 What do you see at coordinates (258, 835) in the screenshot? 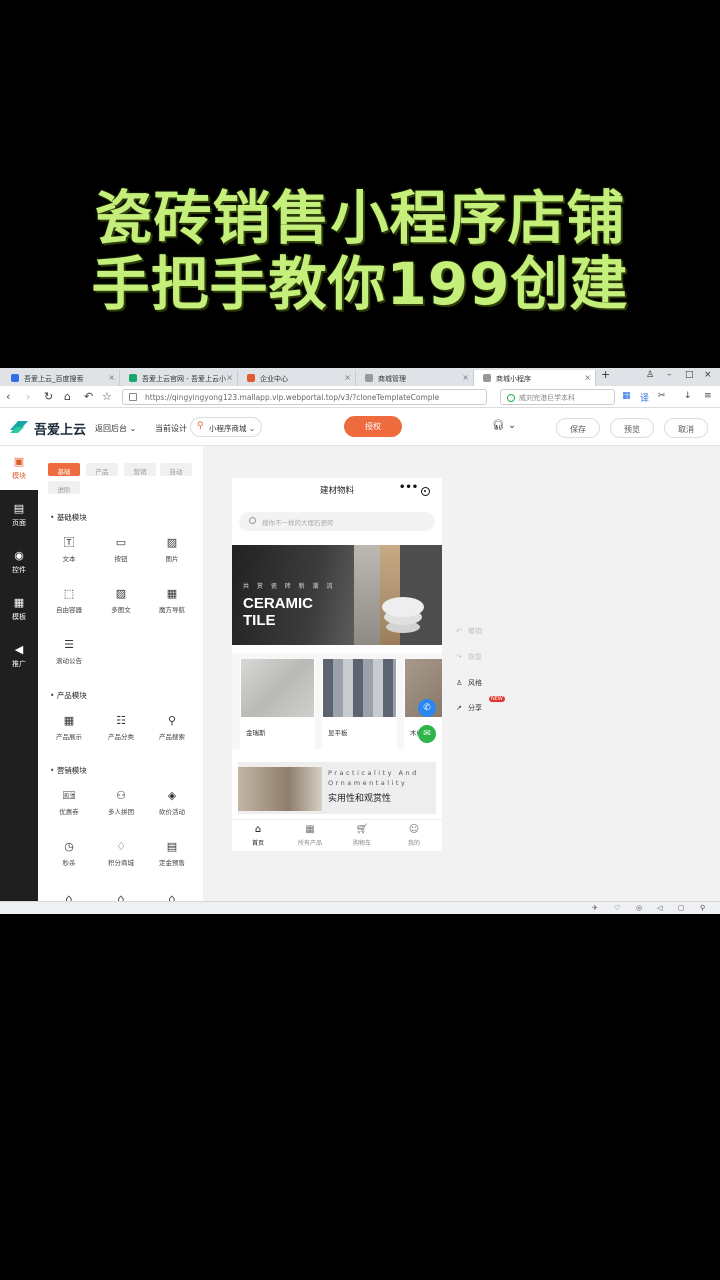
I see `phone-tab-home: ⌂ 首页` at bounding box center [258, 835].